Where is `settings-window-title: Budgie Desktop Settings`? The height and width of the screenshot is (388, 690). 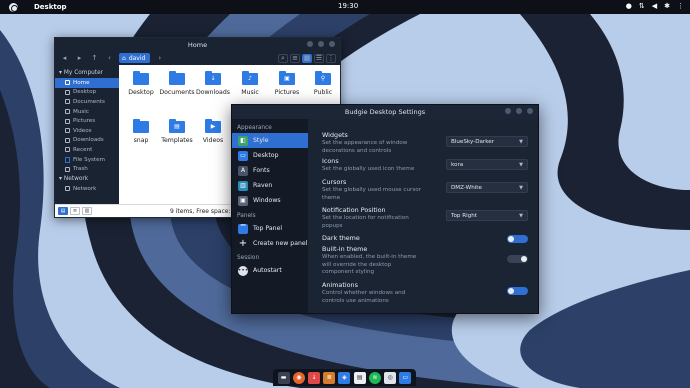
settings-window-title: Budgie Desktop Settings is located at coordinates (385, 112).